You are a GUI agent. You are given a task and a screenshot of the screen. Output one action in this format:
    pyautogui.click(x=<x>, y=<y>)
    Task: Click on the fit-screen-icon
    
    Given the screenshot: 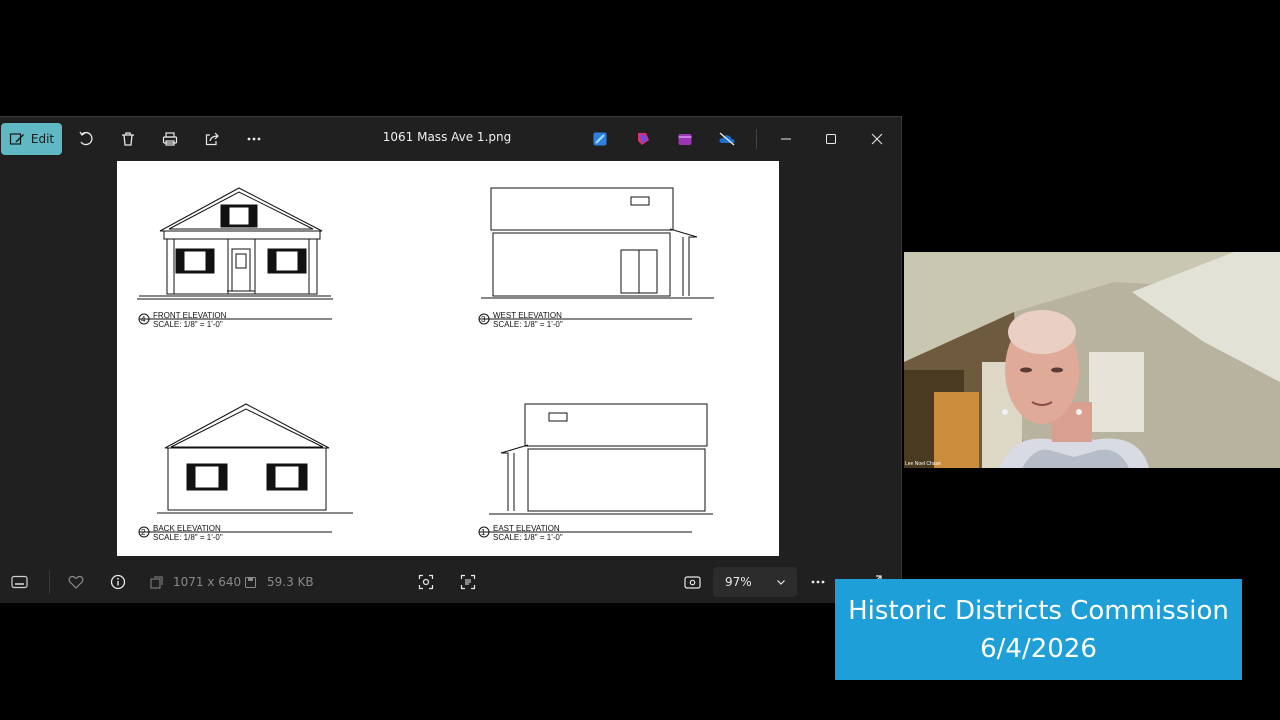 What is the action you would take?
    pyautogui.click(x=692, y=582)
    